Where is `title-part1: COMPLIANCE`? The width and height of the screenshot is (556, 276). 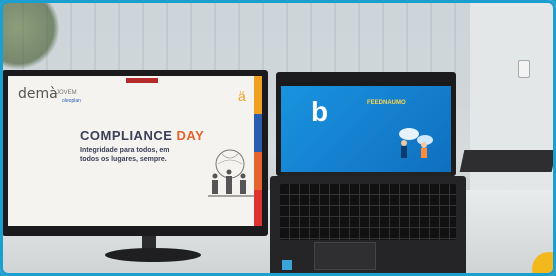
title-part1: COMPLIANCE is located at coordinates (126, 135).